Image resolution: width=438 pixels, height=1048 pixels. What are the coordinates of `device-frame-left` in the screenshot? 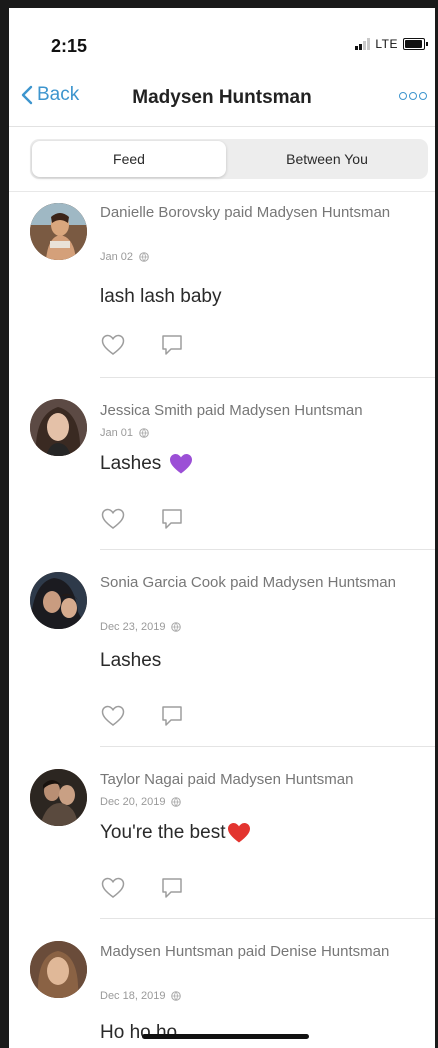 It's located at (4, 524).